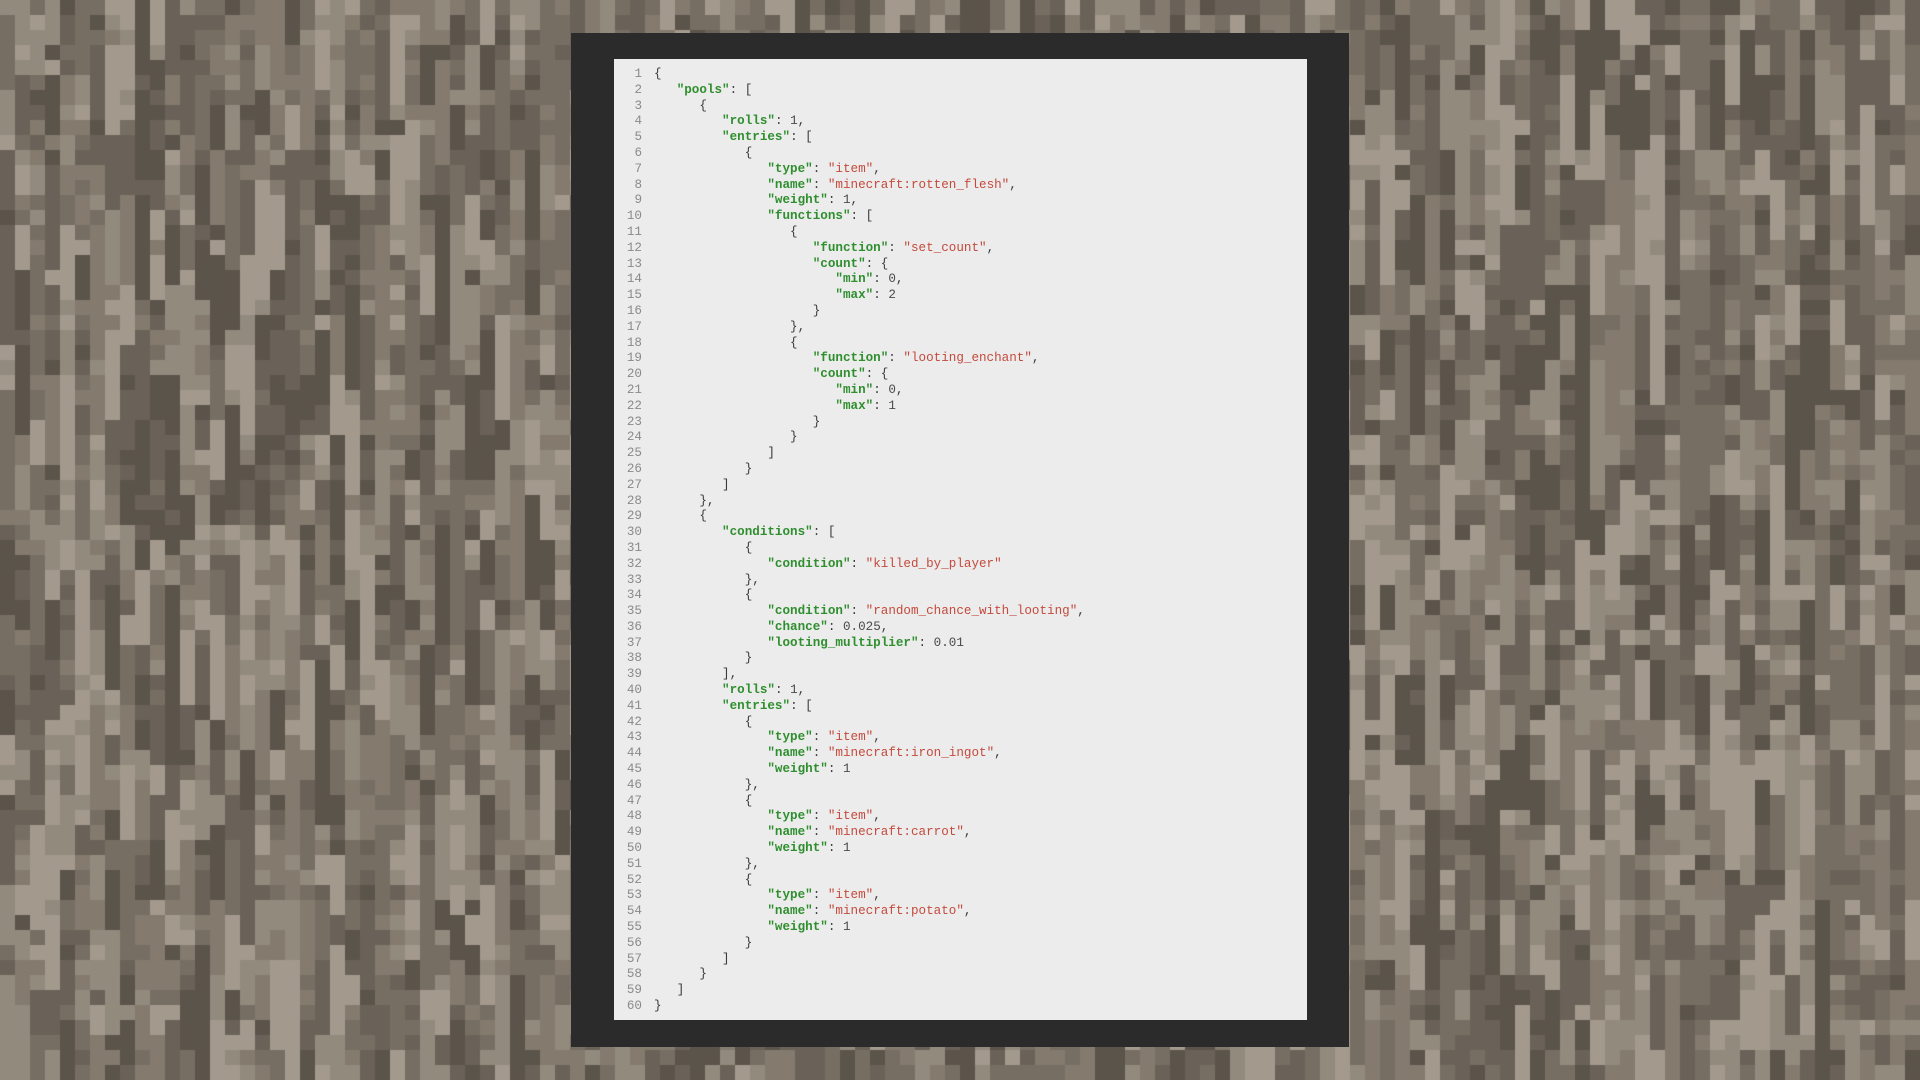  I want to click on code-line: 16 }, so click(960, 312).